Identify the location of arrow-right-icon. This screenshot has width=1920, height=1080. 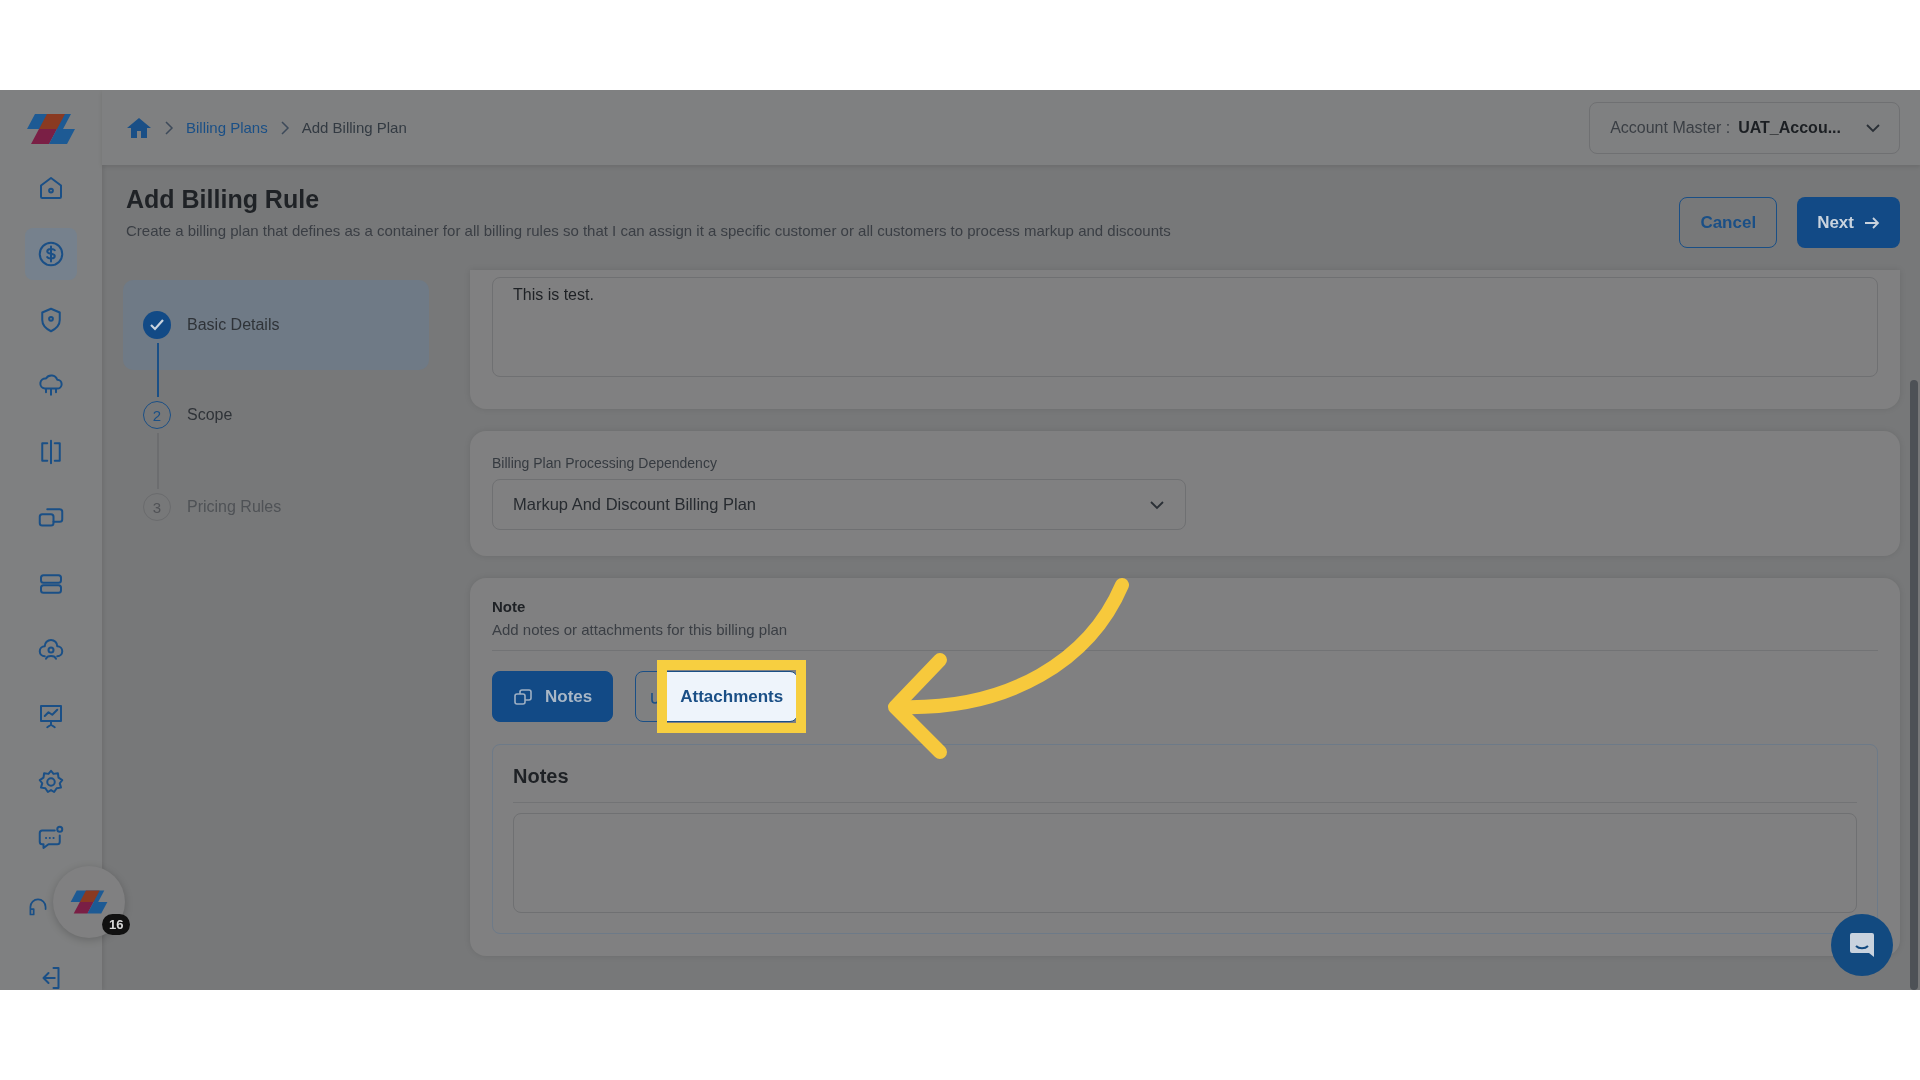
(1872, 222).